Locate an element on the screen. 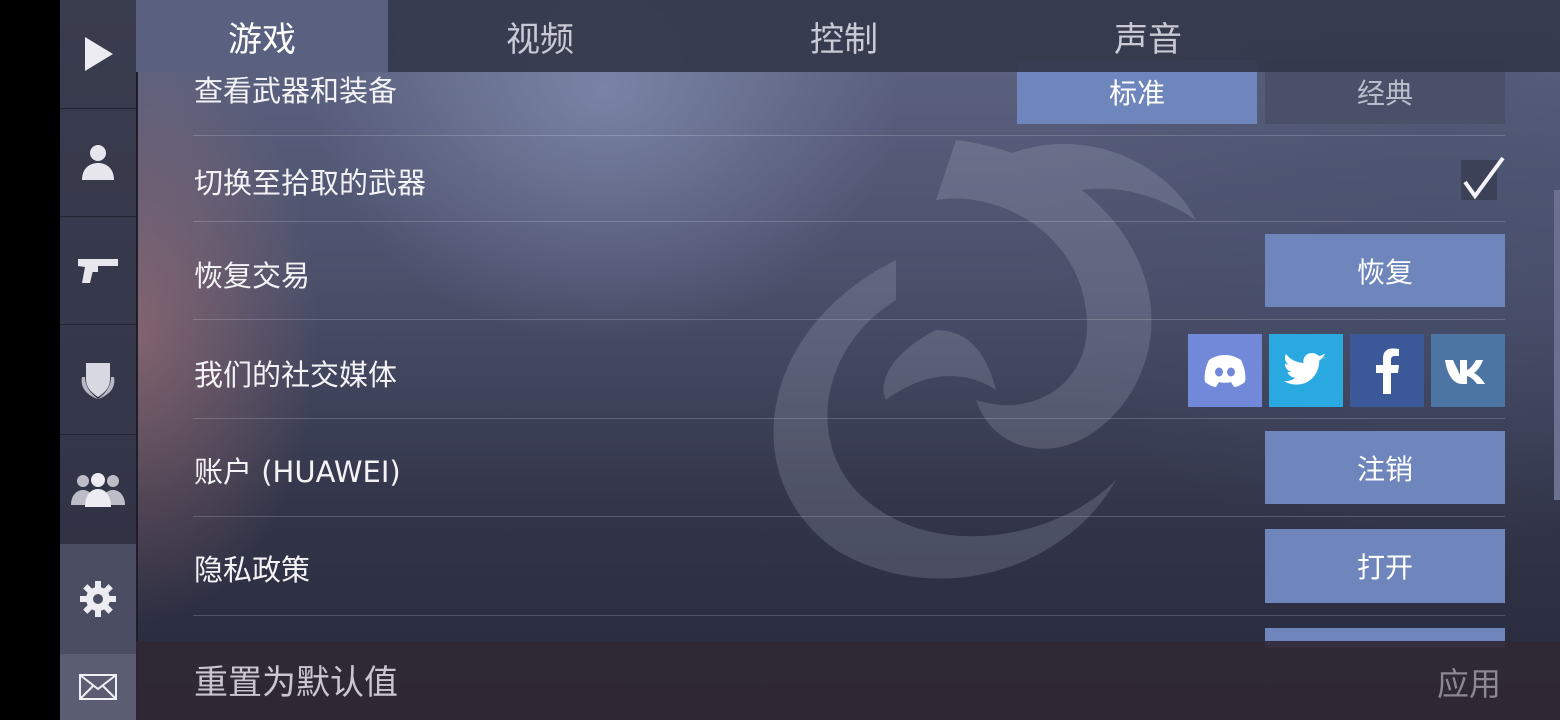 Image resolution: width=1560 pixels, height=720 pixels. restore-label: 恢复交易 is located at coordinates (252, 276).